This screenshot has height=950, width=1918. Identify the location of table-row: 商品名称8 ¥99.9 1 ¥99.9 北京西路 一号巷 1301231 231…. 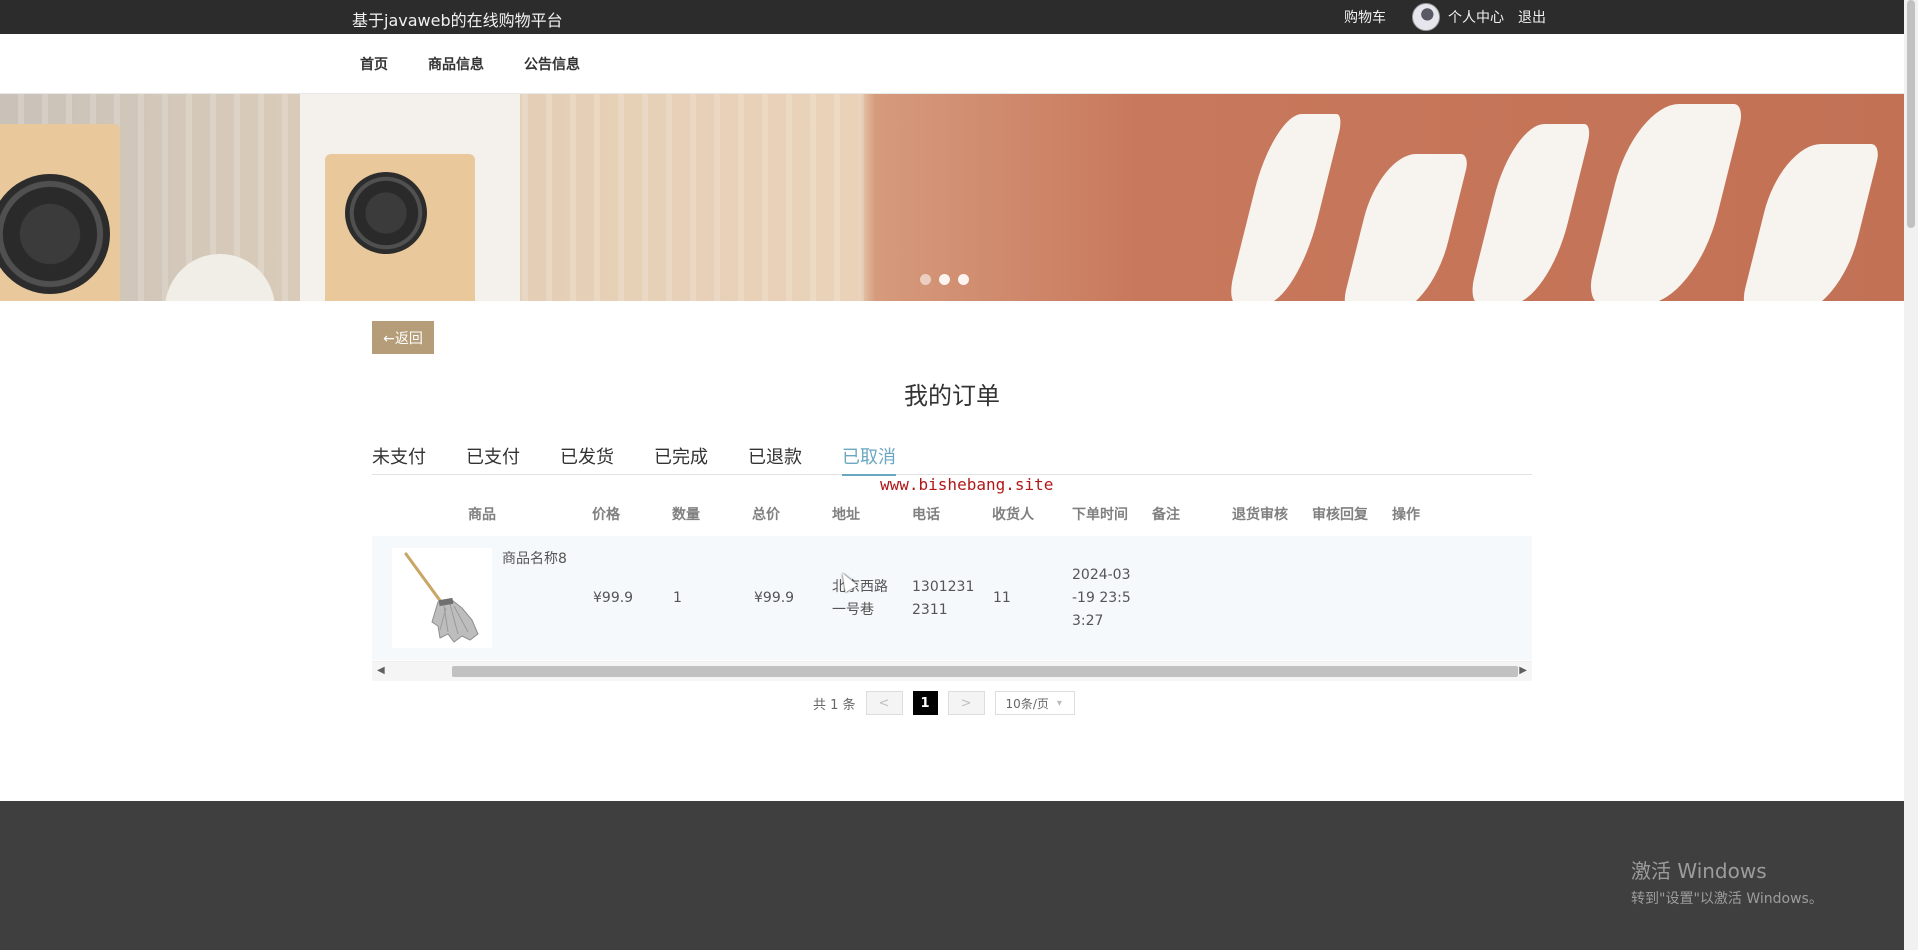
(952, 598).